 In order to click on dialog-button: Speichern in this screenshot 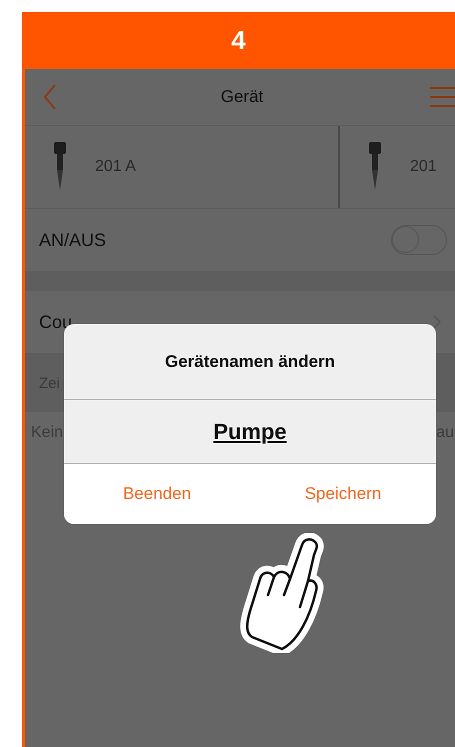, I will do `click(343, 494)`.